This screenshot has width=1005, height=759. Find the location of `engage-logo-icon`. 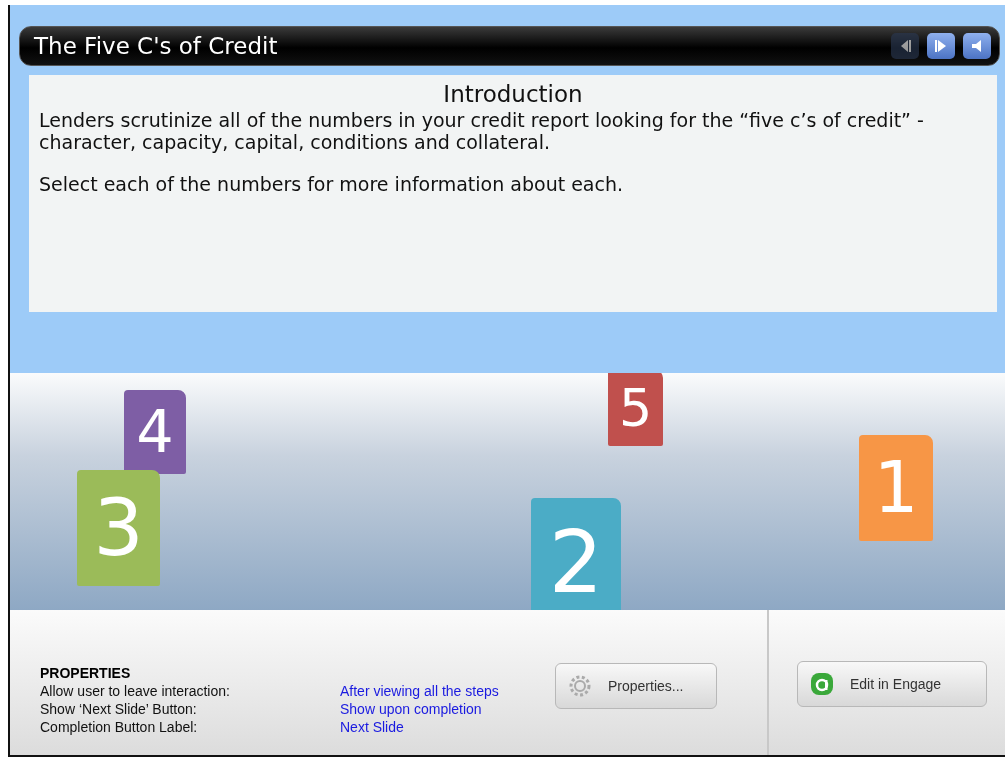

engage-logo-icon is located at coordinates (822, 683).